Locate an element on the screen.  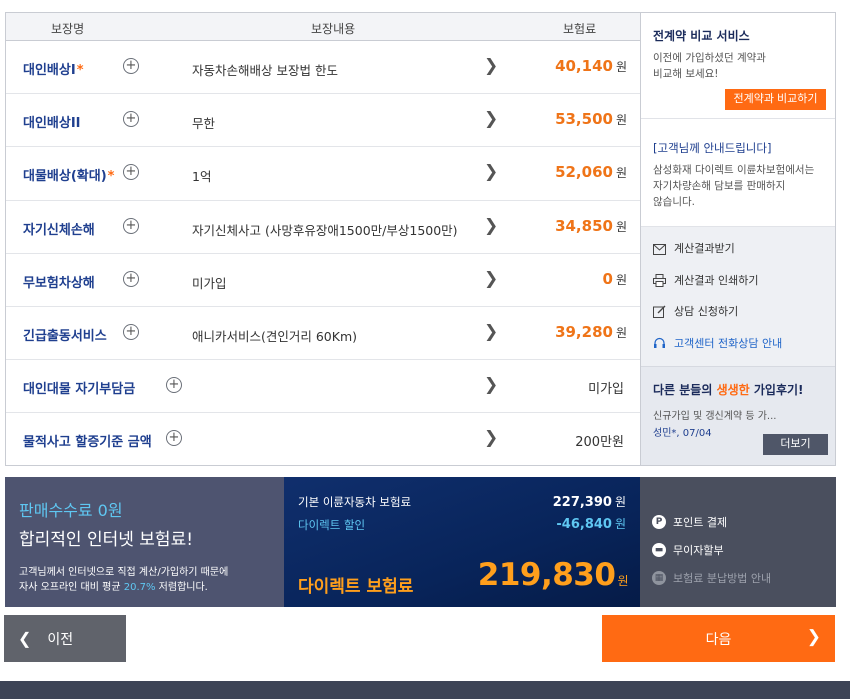
consult-request-link: 상담 신청하기 is located at coordinates (744, 318).